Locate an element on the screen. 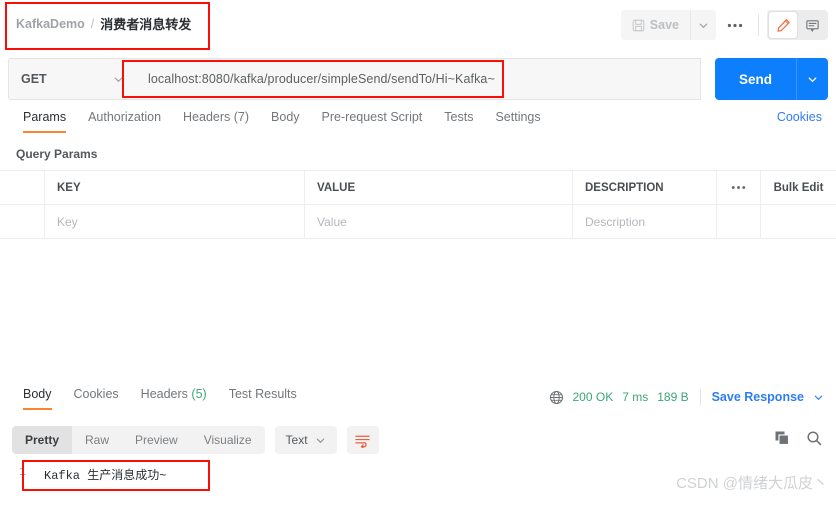  view-mode-pretty-label: Pretty is located at coordinates (42, 440).